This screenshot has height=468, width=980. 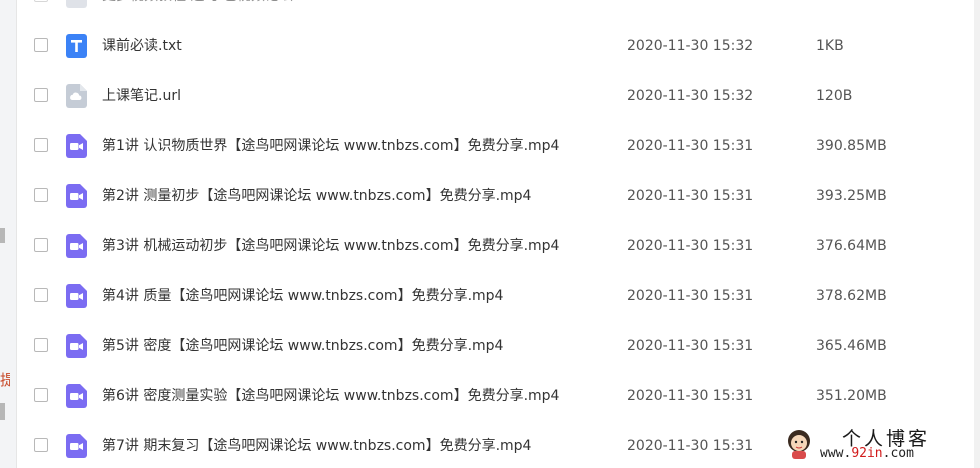 What do you see at coordinates (266, 3) in the screenshot?
I see `file-name: 更多视频教程 进 手也视频论坛 www.tnbzs.com.url` at bounding box center [266, 3].